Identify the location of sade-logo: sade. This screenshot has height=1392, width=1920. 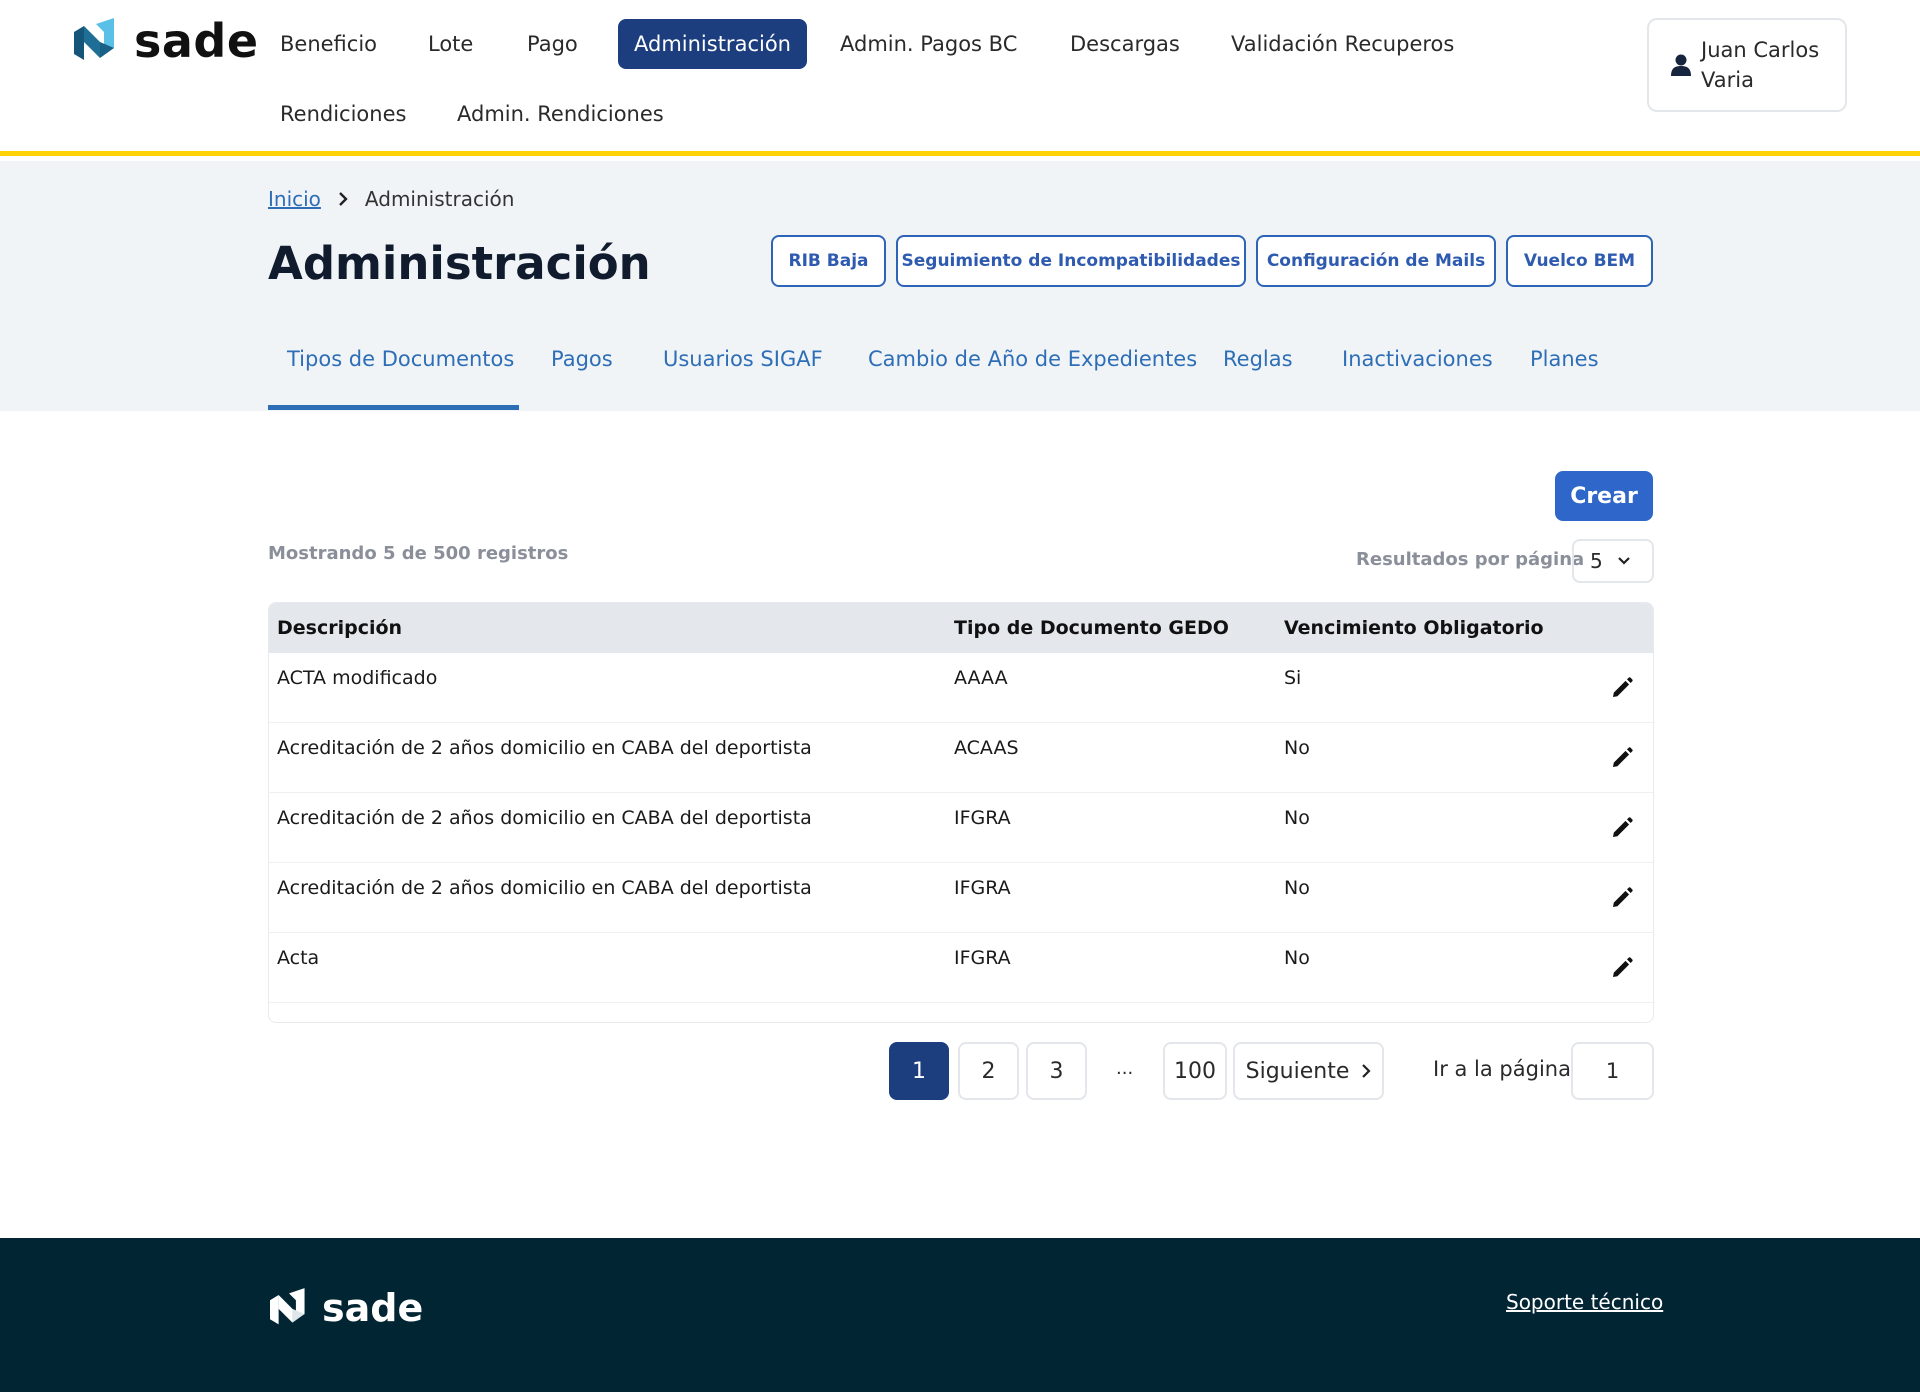
(166, 41).